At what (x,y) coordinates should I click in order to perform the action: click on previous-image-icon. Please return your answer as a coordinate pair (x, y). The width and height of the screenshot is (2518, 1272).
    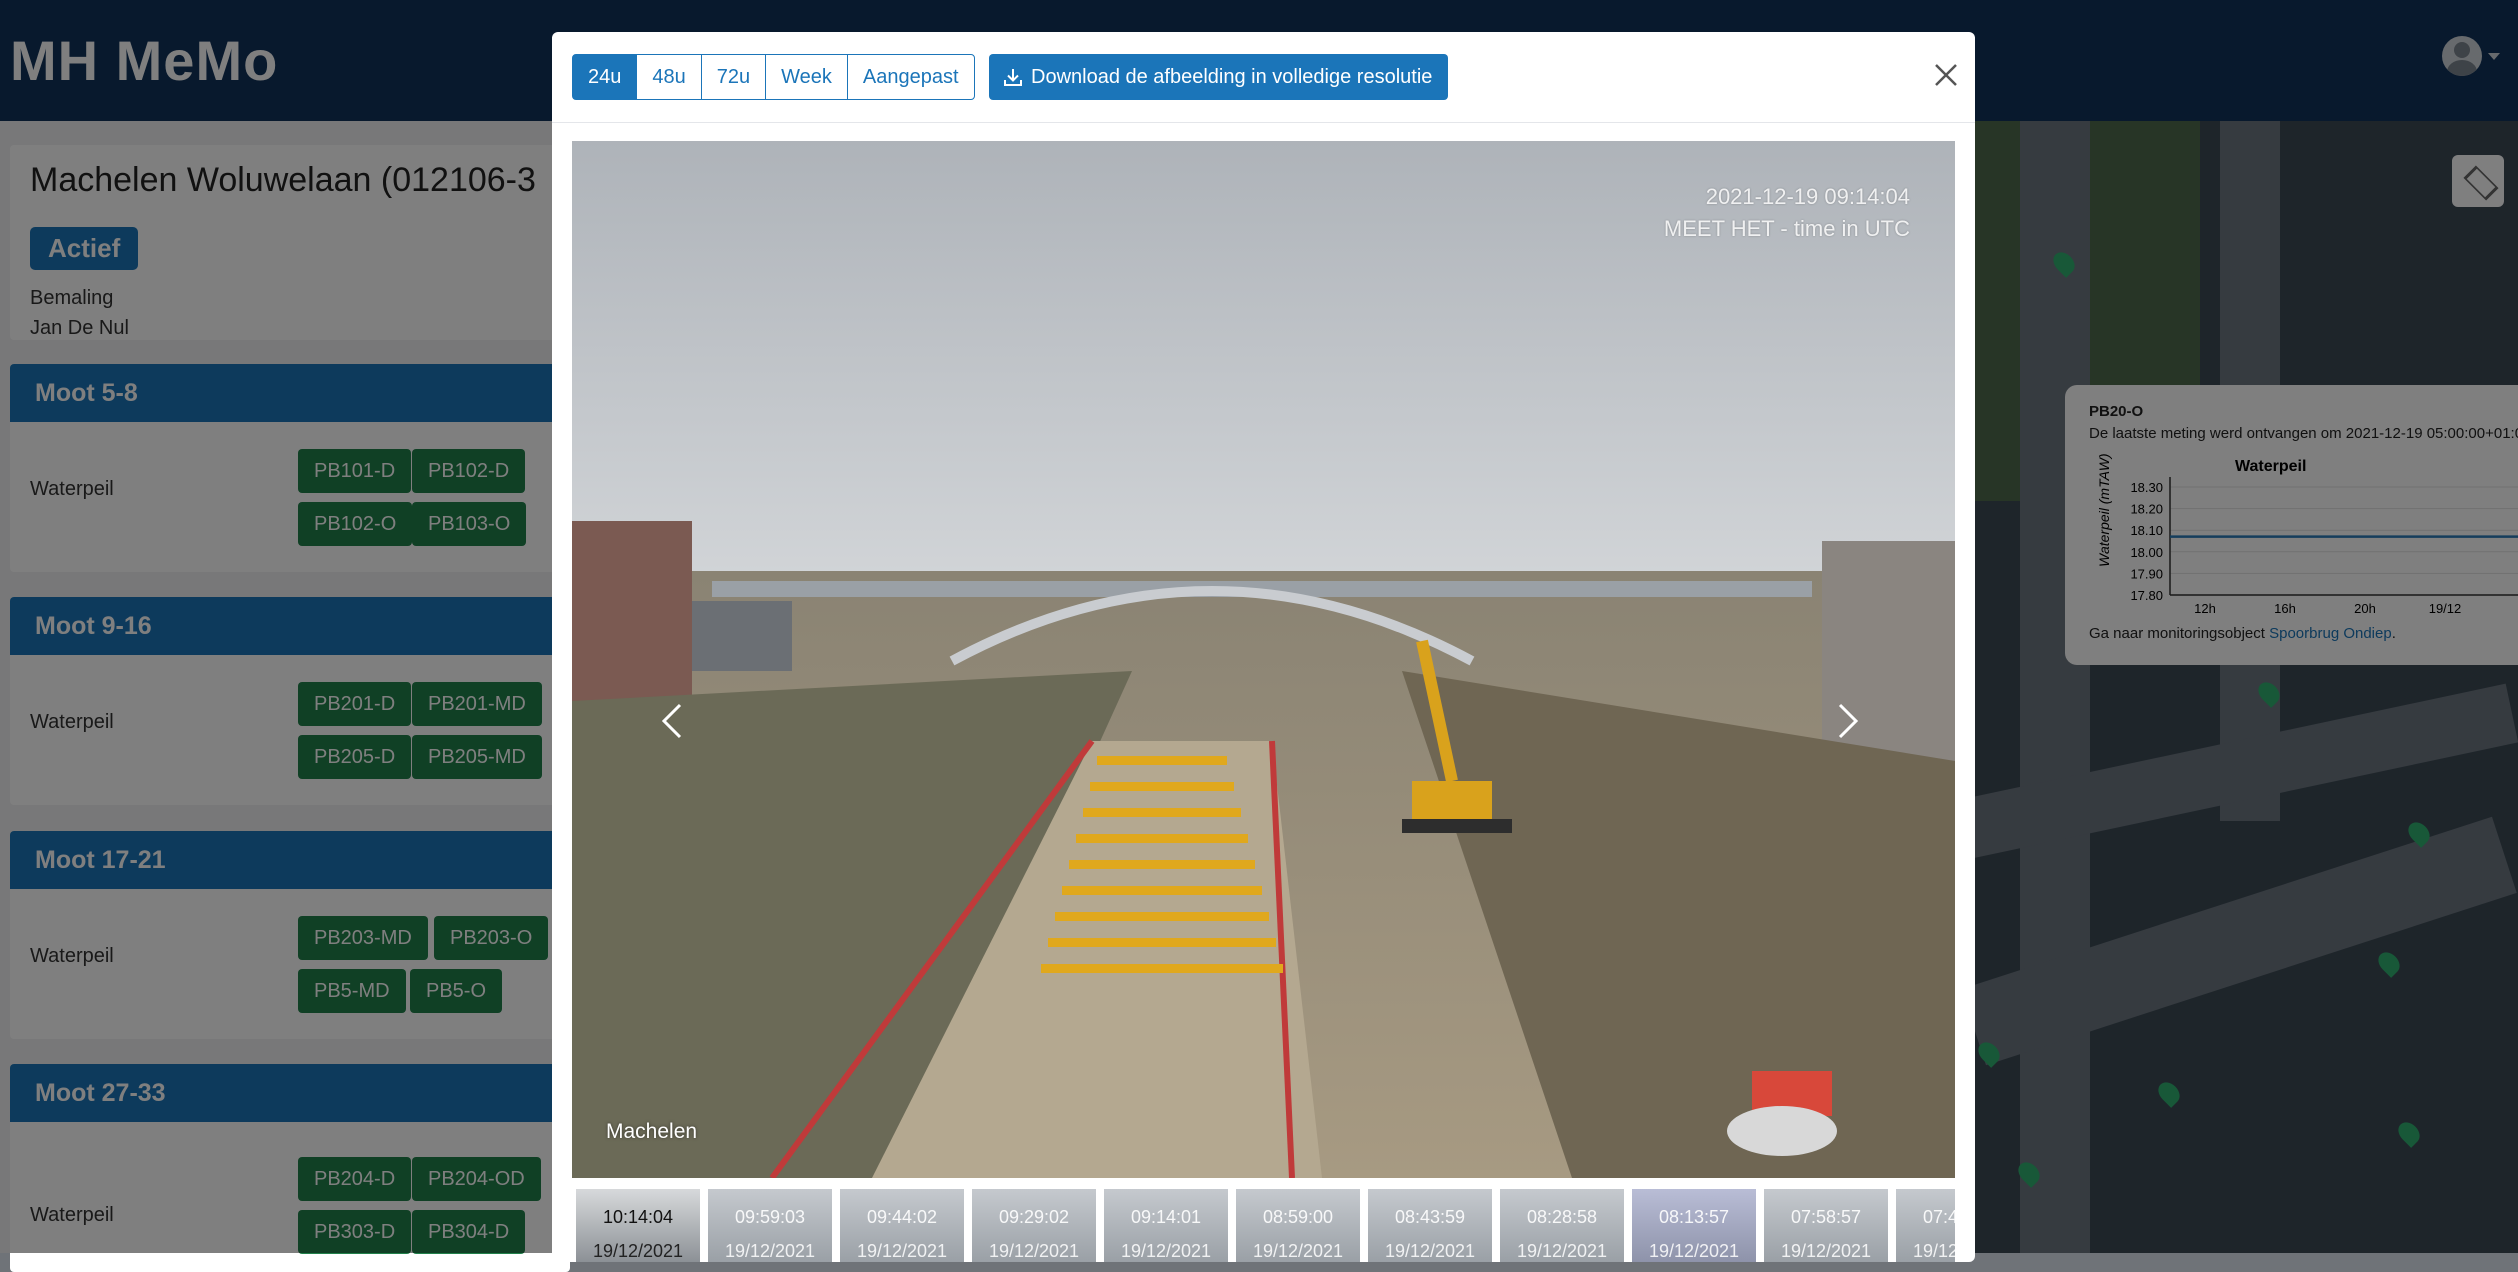
    Looking at the image, I should click on (672, 721).